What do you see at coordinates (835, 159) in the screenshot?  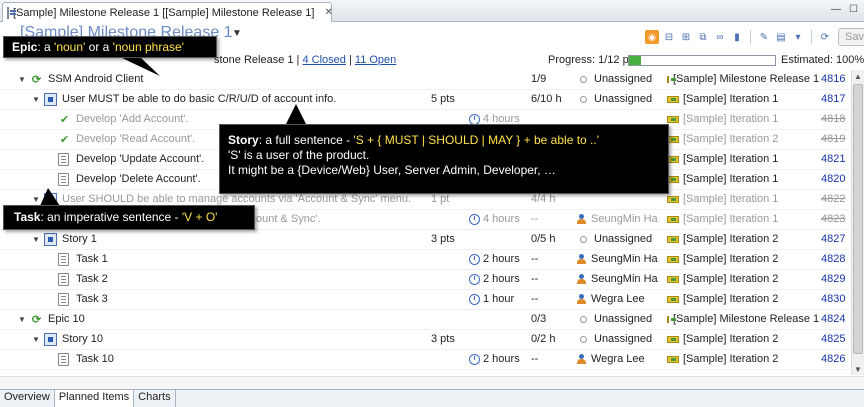 I see `item-id: 4821` at bounding box center [835, 159].